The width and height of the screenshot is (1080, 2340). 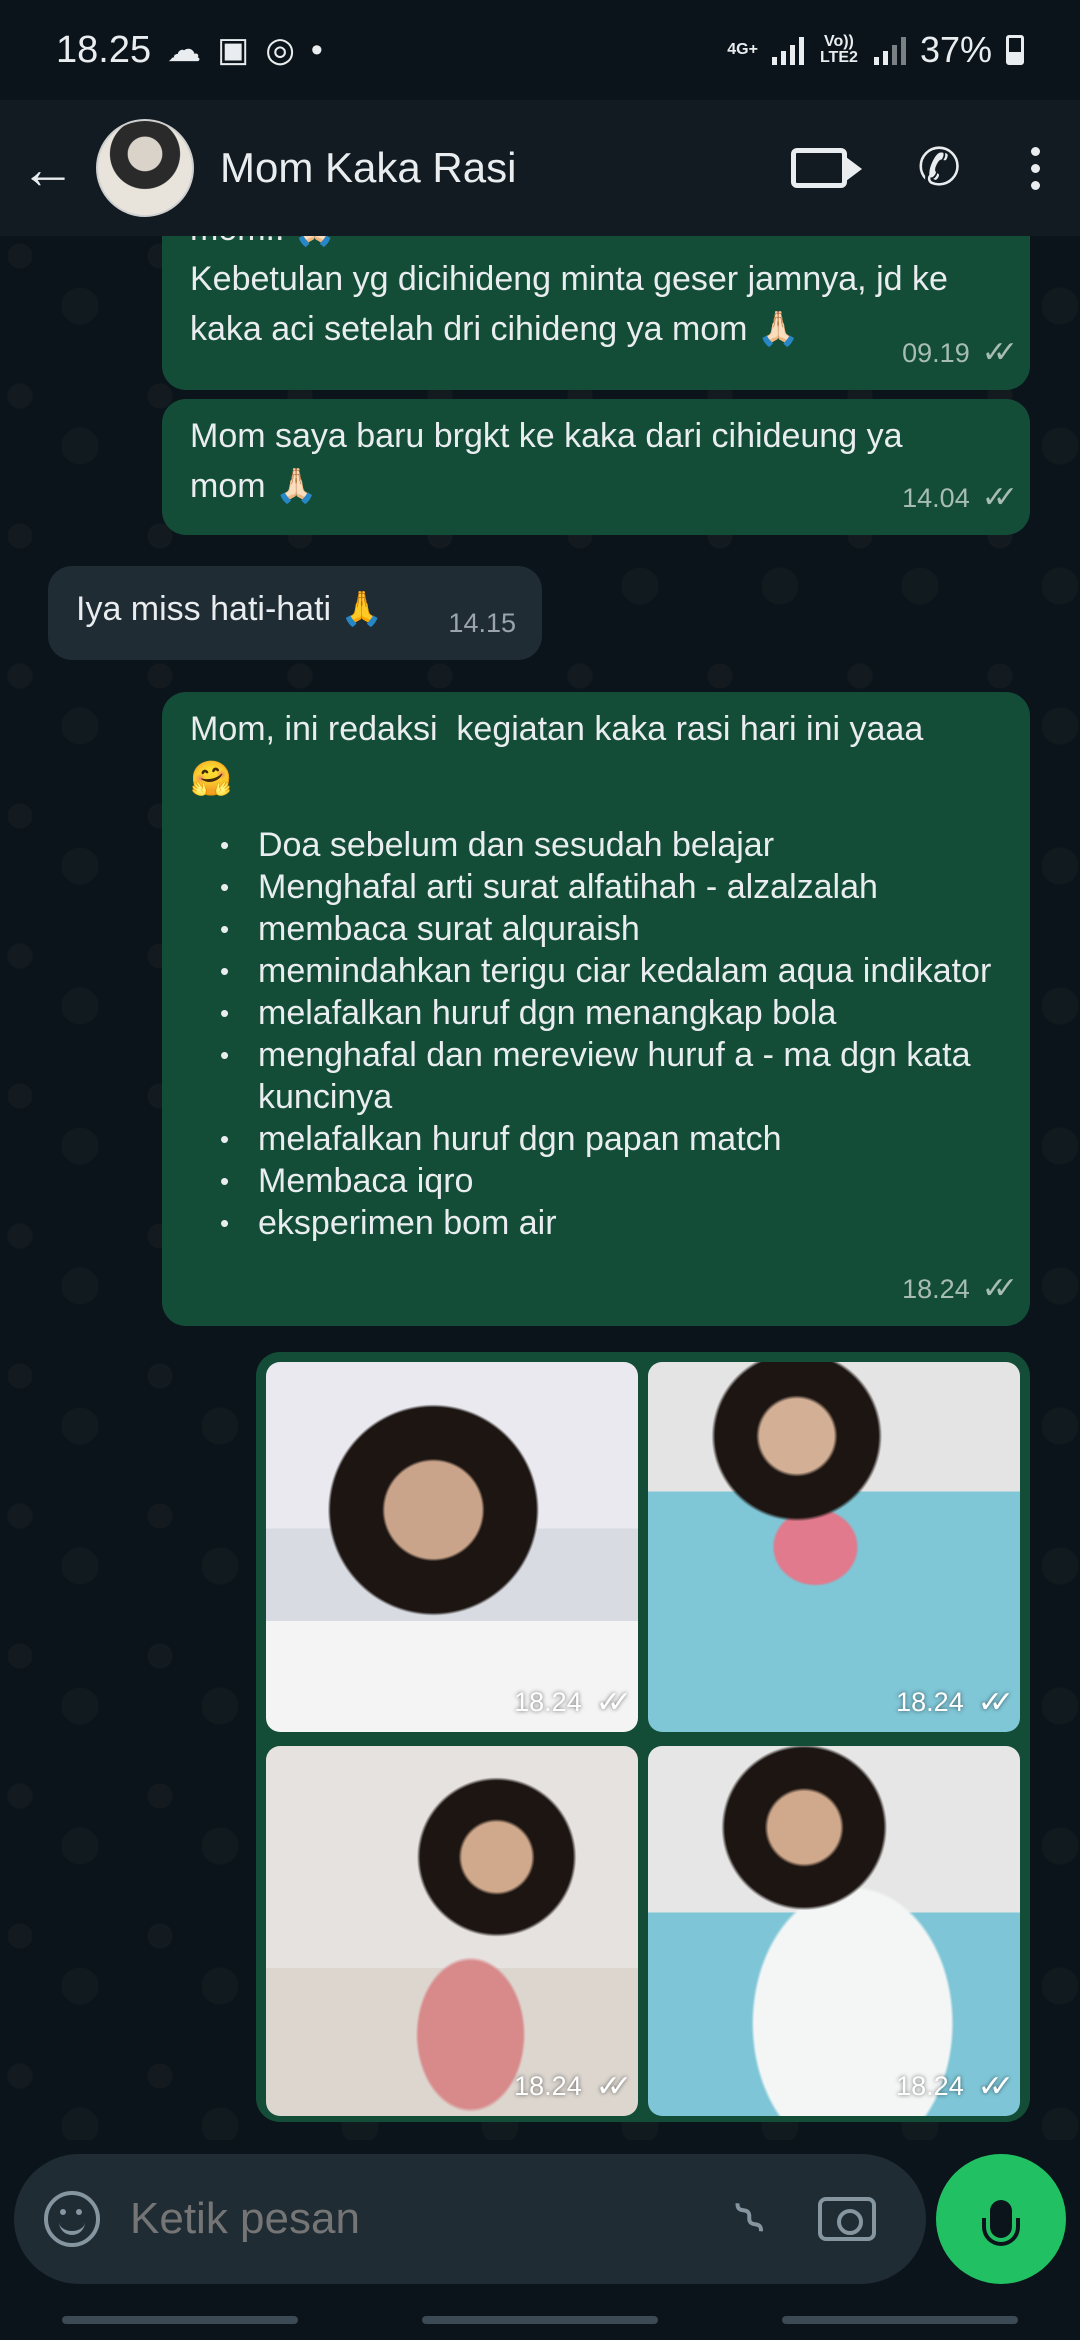 I want to click on message-meta: 14.15, so click(x=482, y=623).